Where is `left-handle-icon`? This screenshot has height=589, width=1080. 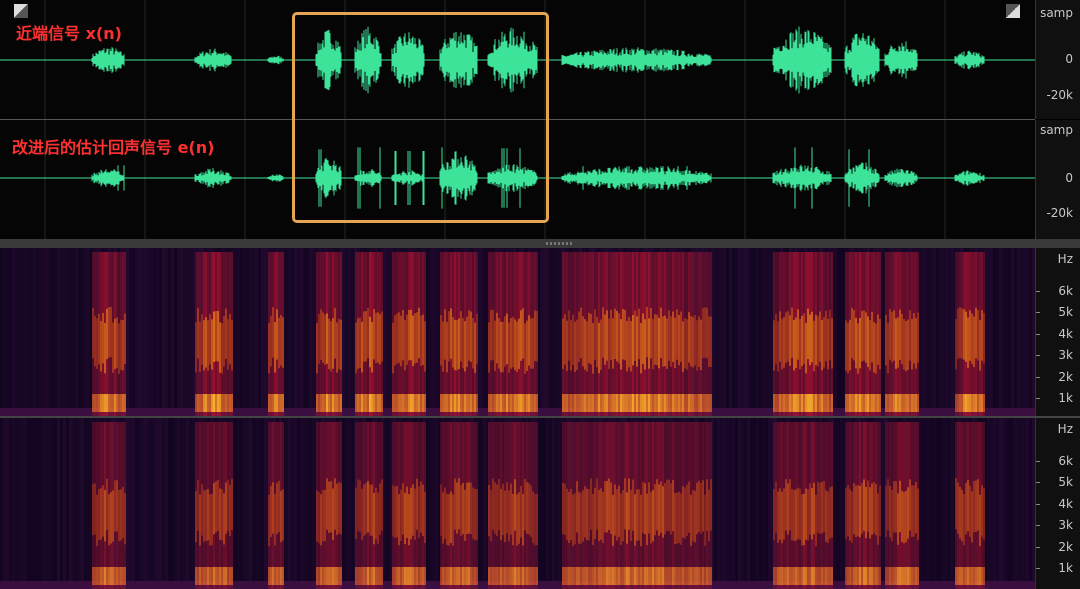
left-handle-icon is located at coordinates (21, 11).